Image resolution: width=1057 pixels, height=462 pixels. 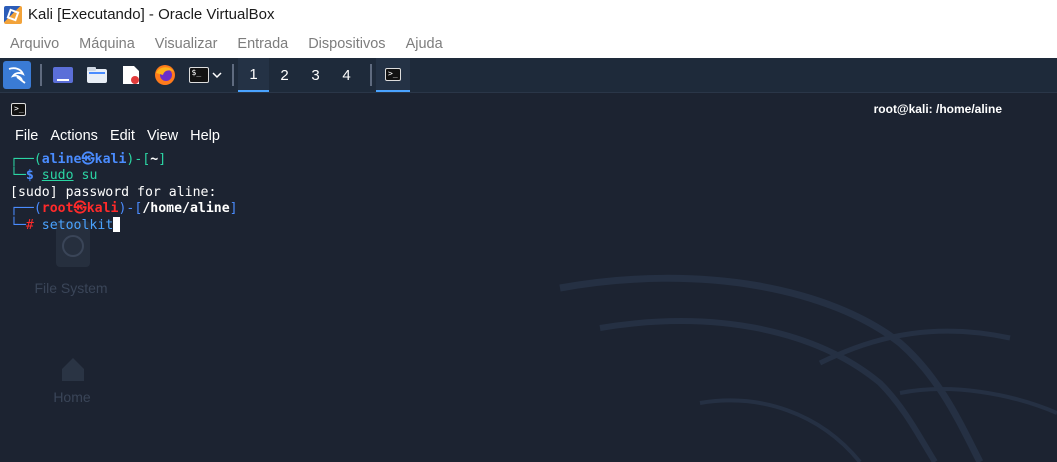 What do you see at coordinates (26, 136) in the screenshot?
I see `terminal-menu-file: File` at bounding box center [26, 136].